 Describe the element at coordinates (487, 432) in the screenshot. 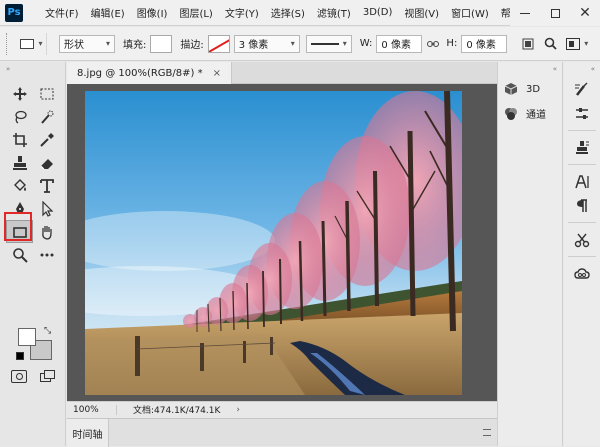

I see `timeline-menu-icon` at that location.